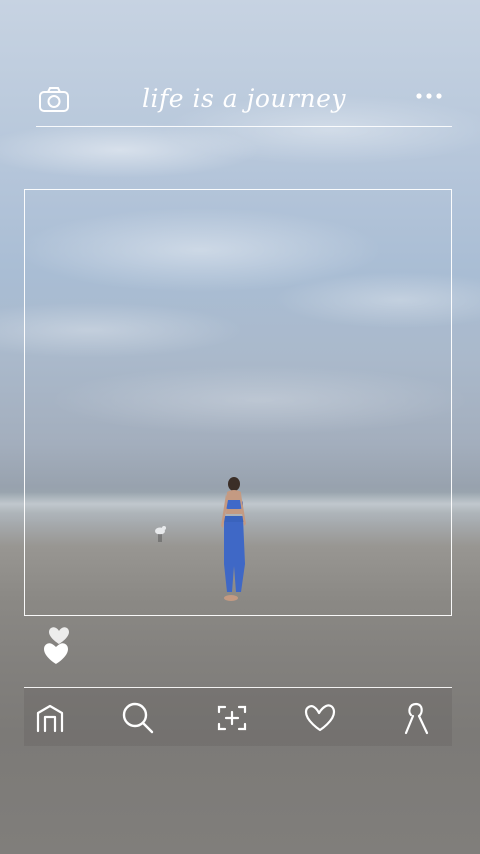 Image resolution: width=480 pixels, height=854 pixels. I want to click on home-icon, so click(50, 718).